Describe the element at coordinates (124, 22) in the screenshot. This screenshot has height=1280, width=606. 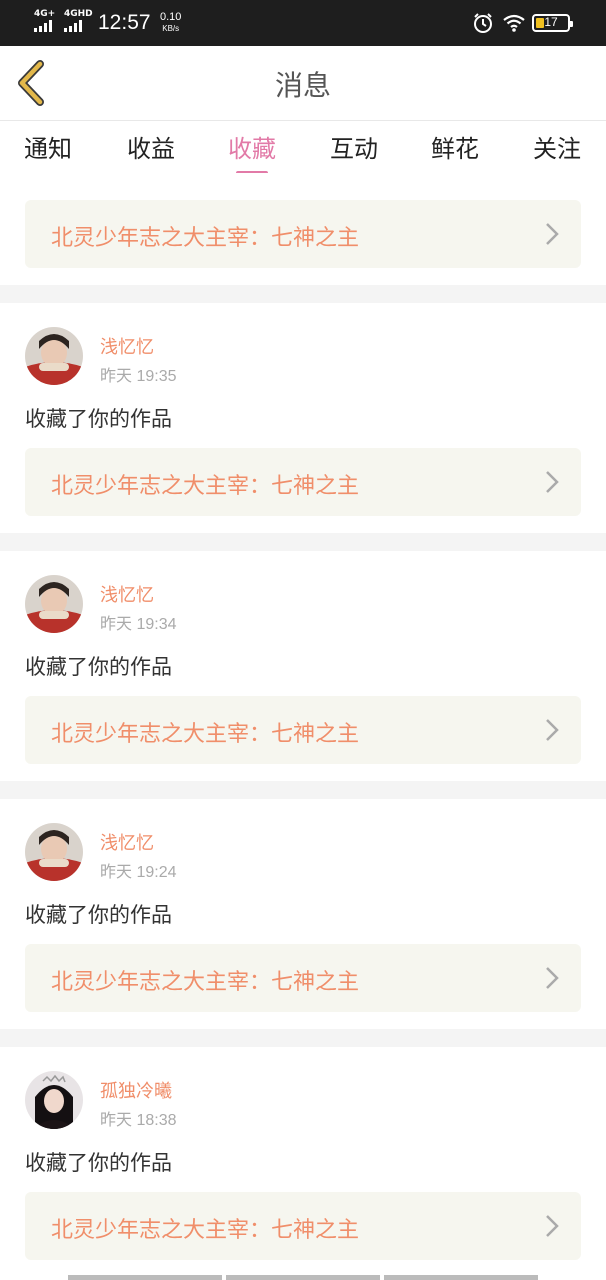
I see `clock: 12:57` at that location.